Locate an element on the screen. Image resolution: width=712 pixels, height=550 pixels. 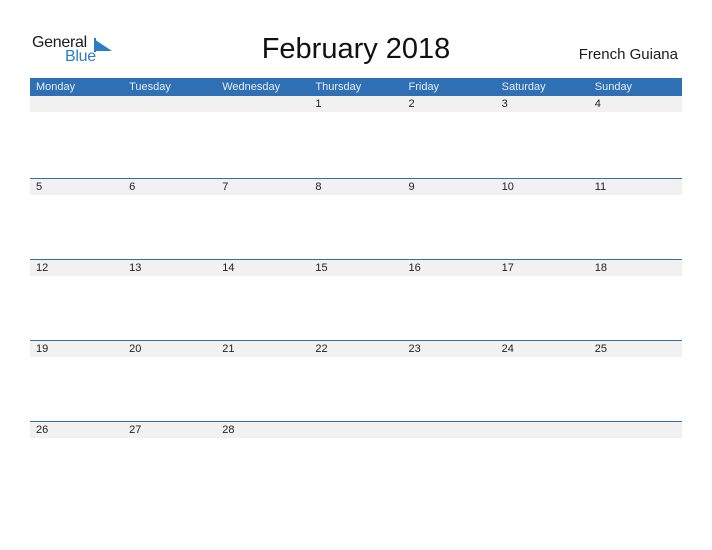
day-cell: 3 is located at coordinates (504, 104).